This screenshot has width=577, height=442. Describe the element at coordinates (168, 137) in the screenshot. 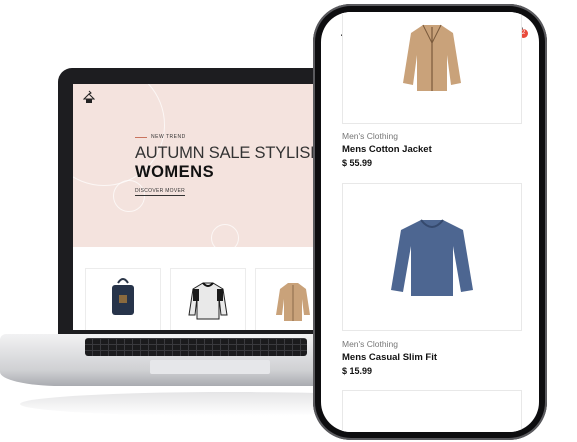

I see `hero-kicker-text: NEW TREND` at that location.